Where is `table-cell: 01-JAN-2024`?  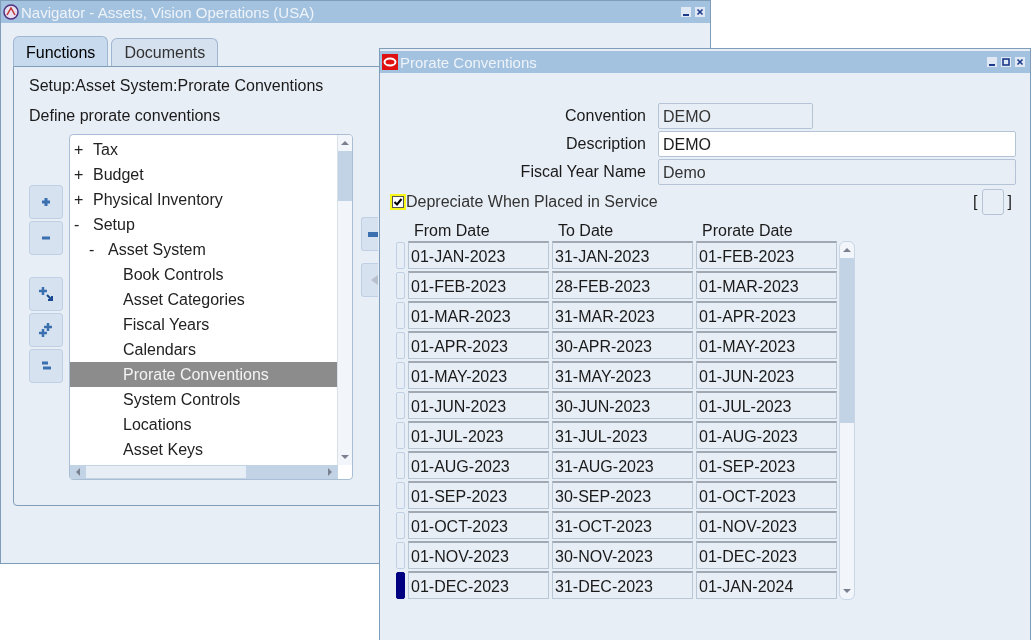
table-cell: 01-JAN-2024 is located at coordinates (766, 585).